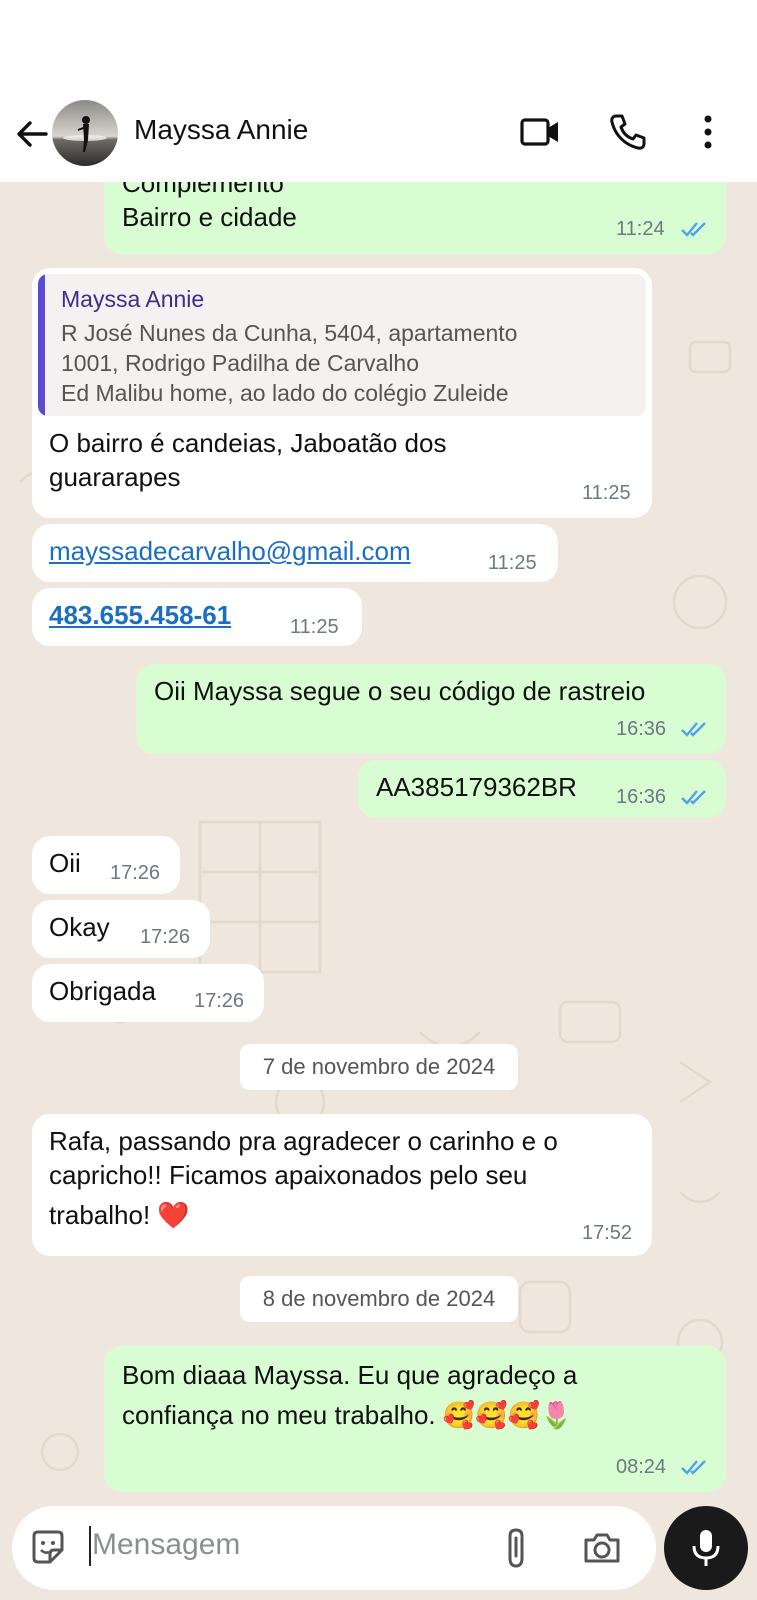  I want to click on message-bubble-outgoing: AA385179362BR 16:36, so click(542, 789).